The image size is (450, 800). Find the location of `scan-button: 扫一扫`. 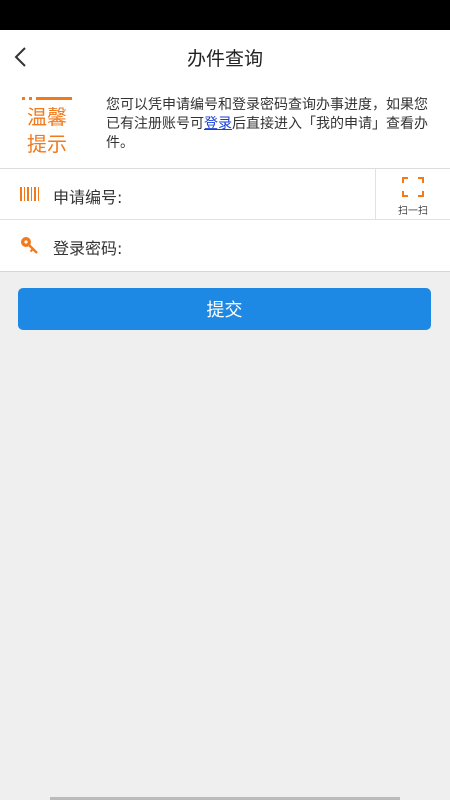

scan-button: 扫一扫 is located at coordinates (412, 194).